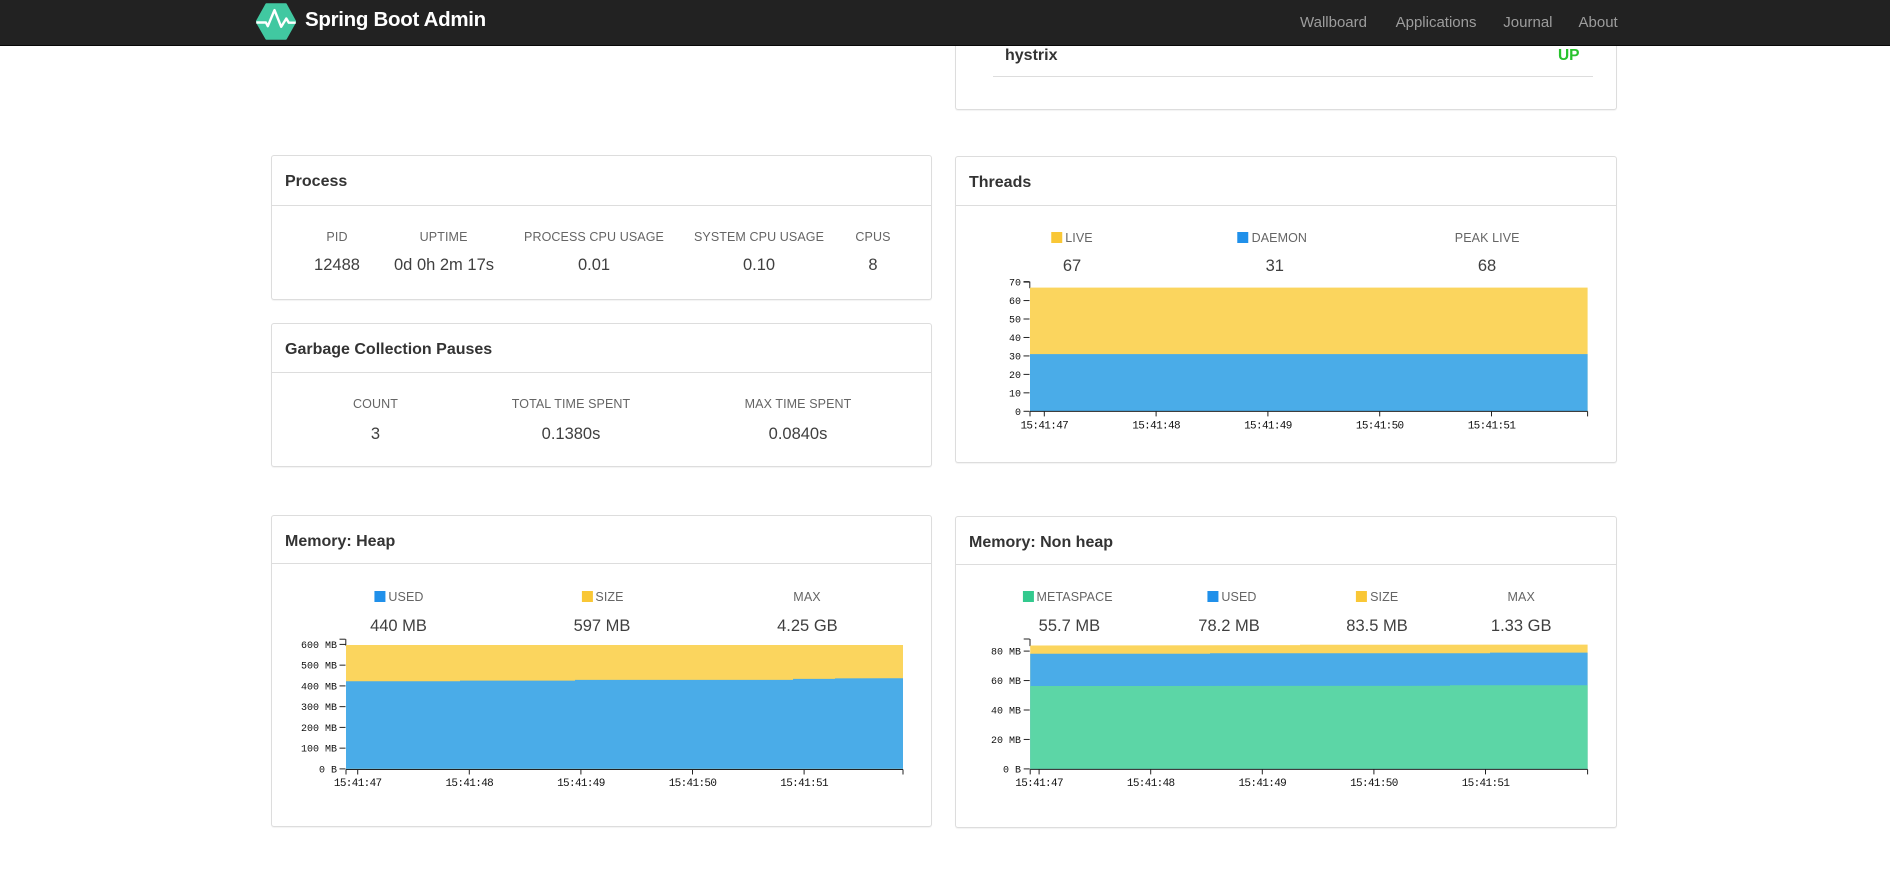 The height and width of the screenshot is (892, 1890). What do you see at coordinates (1018, 413) in the screenshot?
I see `svg-text: 0` at bounding box center [1018, 413].